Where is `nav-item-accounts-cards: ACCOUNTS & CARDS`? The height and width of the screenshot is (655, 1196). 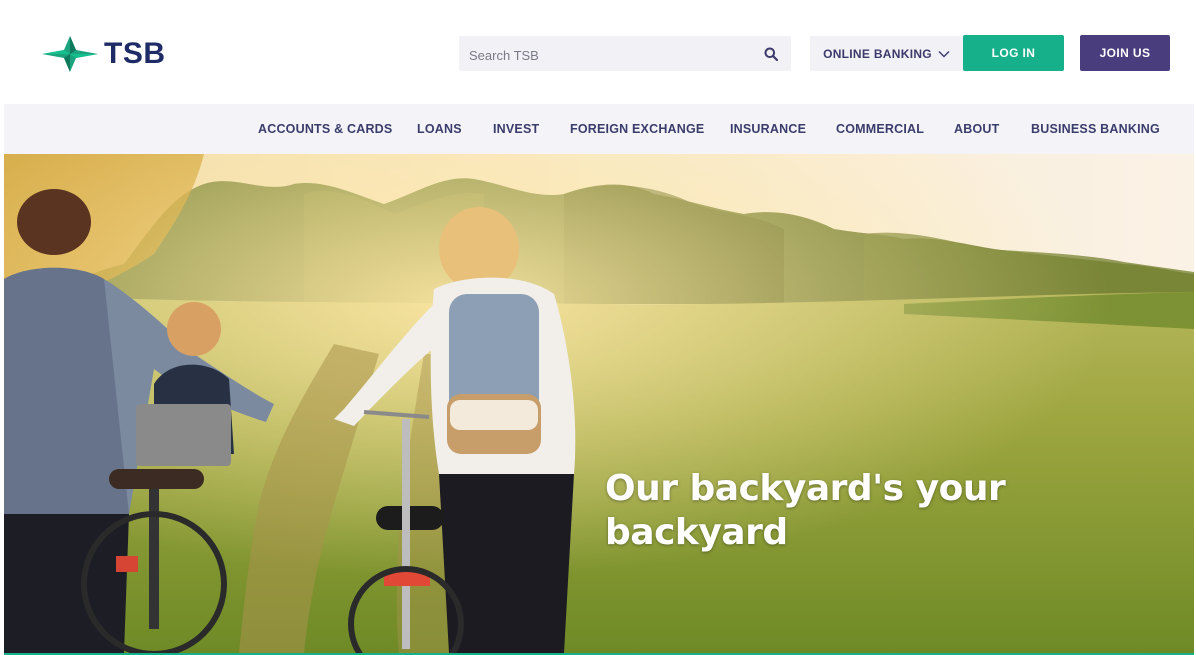 nav-item-accounts-cards: ACCOUNTS & CARDS is located at coordinates (325, 129).